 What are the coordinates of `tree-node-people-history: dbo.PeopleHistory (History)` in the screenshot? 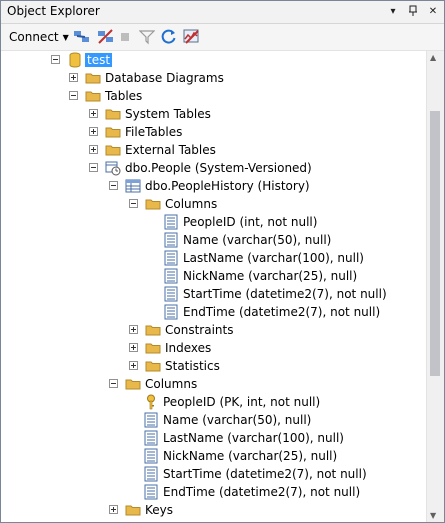 It's located at (213, 186).